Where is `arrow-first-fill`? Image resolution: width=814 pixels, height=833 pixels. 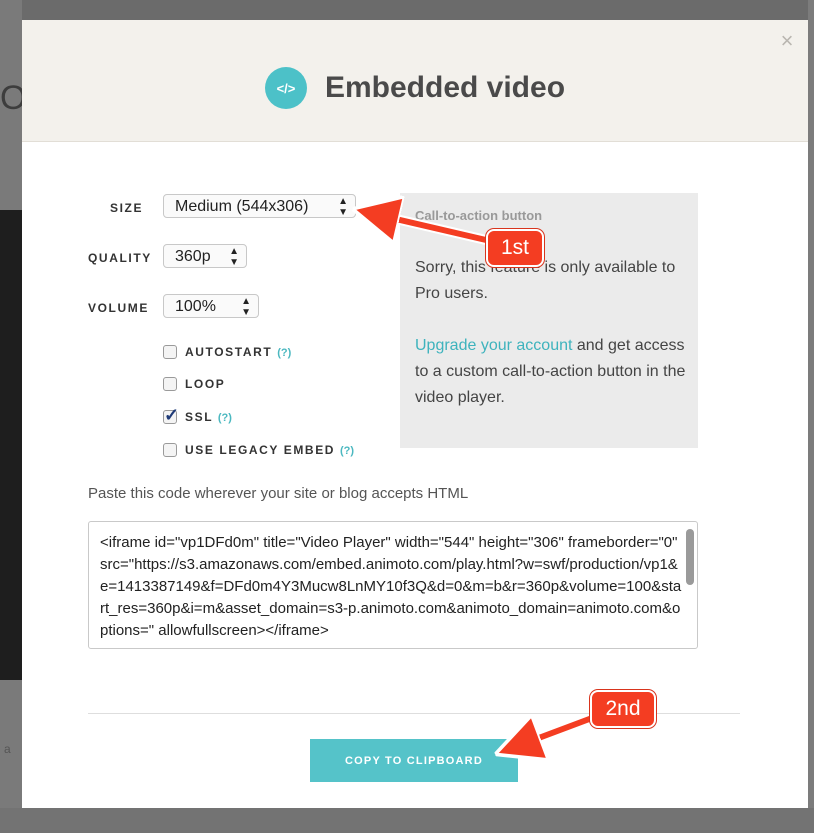
arrow-first-fill is located at coordinates (428, 226).